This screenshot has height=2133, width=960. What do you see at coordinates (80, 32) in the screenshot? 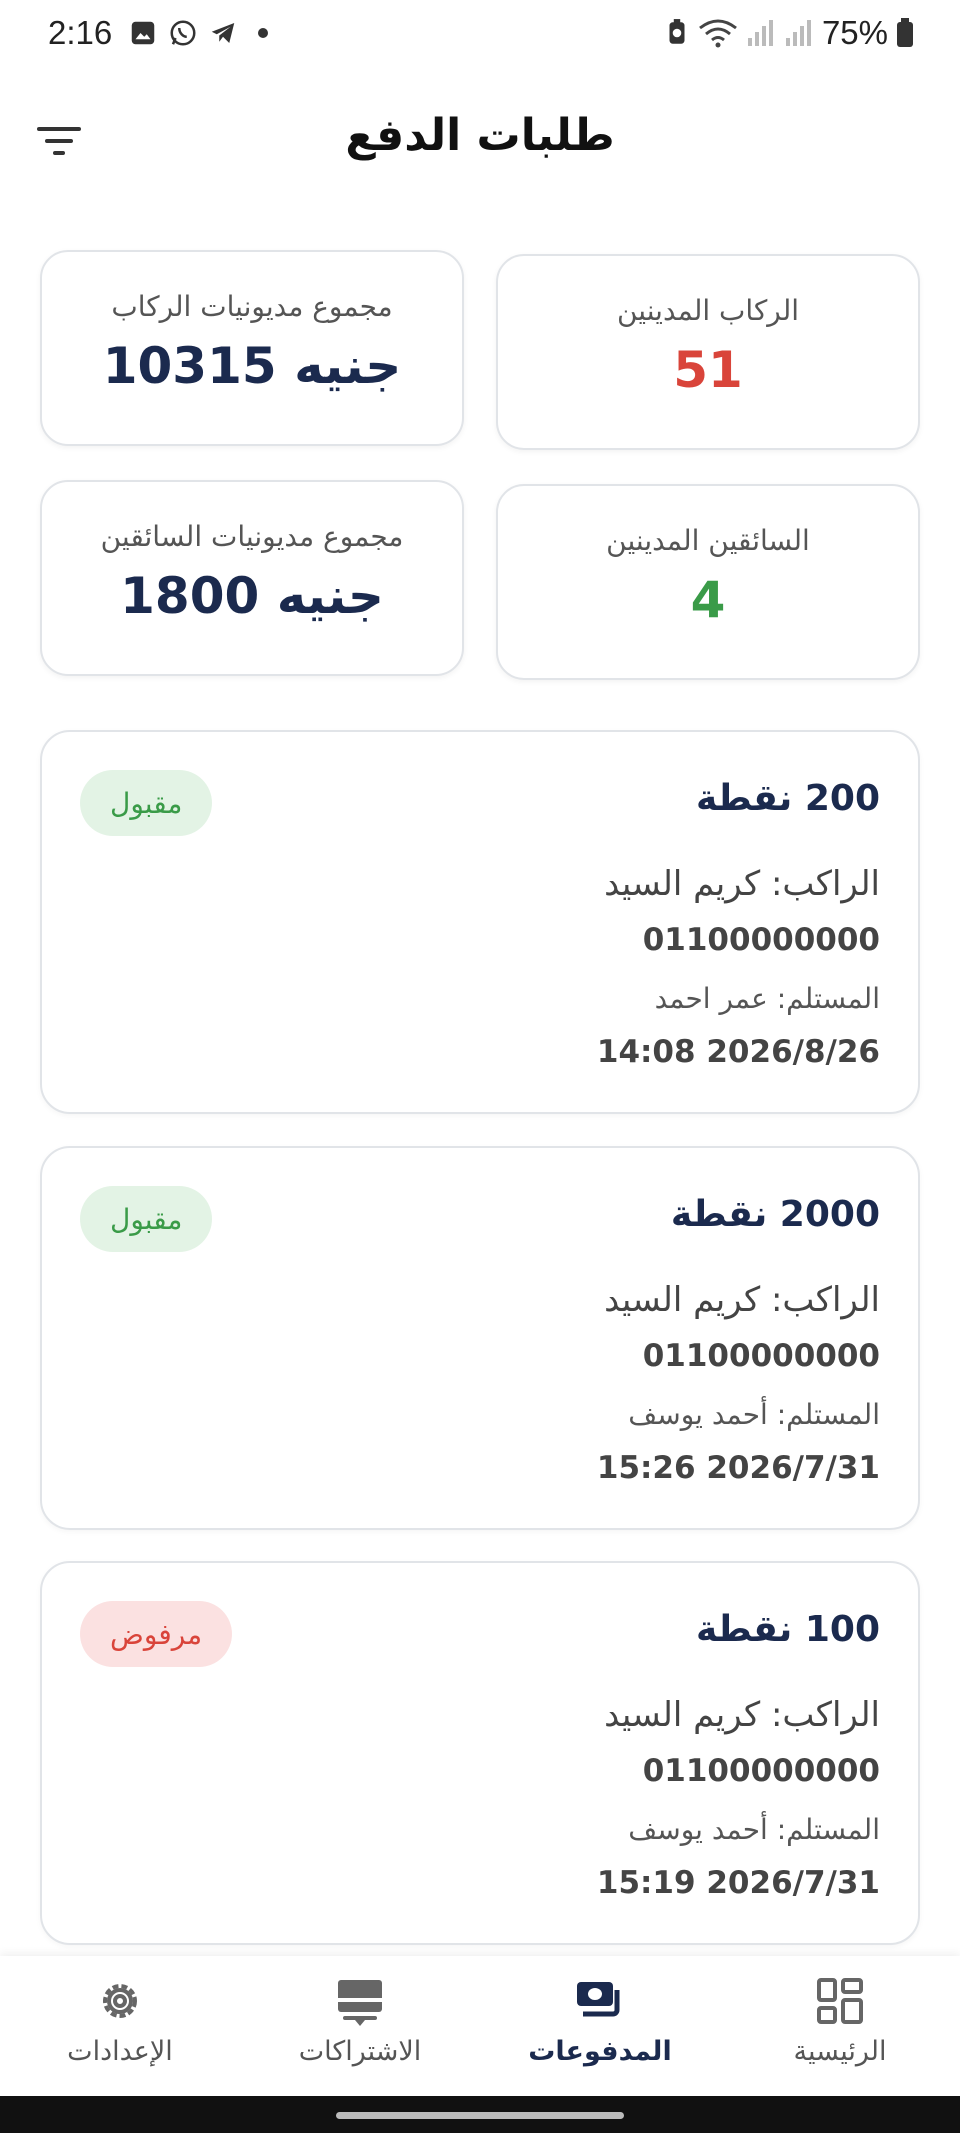
I see `status-time: 2:16` at bounding box center [80, 32].